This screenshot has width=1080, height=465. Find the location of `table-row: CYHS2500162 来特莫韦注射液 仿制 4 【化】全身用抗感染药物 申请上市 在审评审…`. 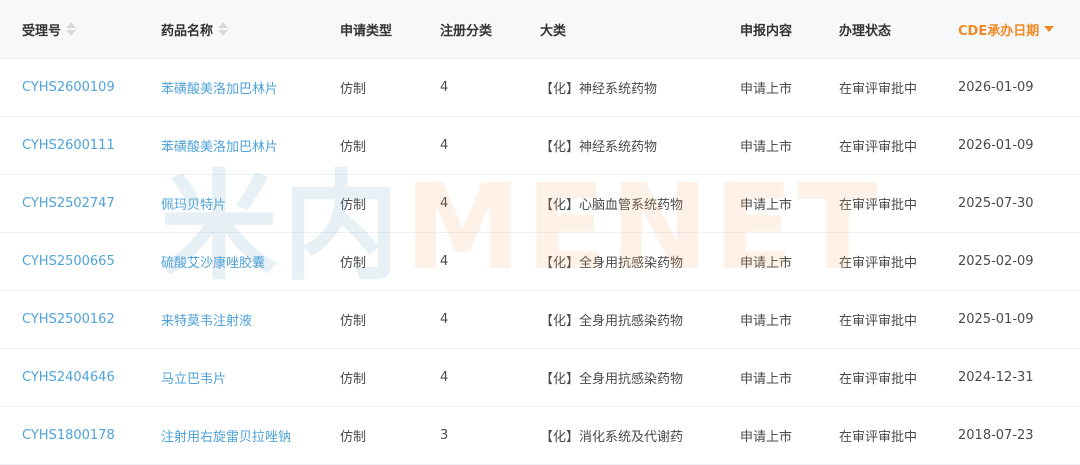

table-row: CYHS2500162 来特莫韦注射液 仿制 4 【化】全身用抗感染药物 申请上市 在审评审… is located at coordinates (540, 320).